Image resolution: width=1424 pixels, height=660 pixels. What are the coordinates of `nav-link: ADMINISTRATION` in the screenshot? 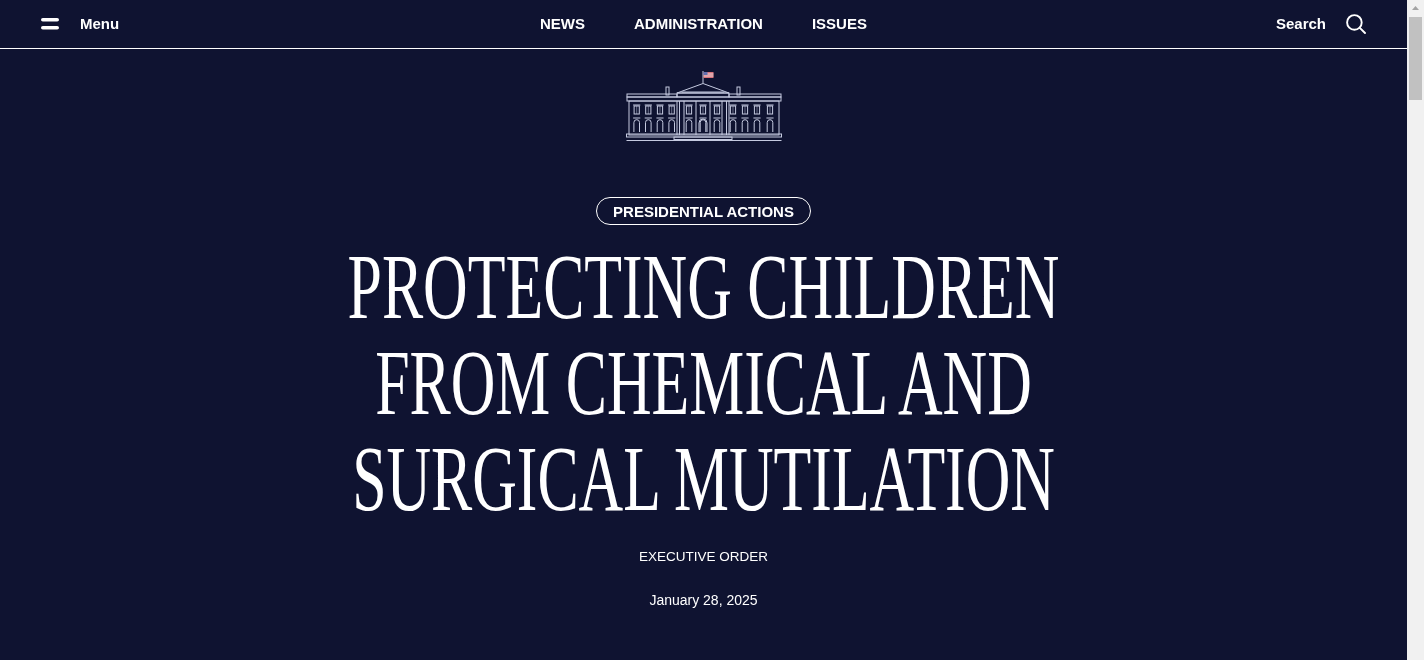 It's located at (698, 24).